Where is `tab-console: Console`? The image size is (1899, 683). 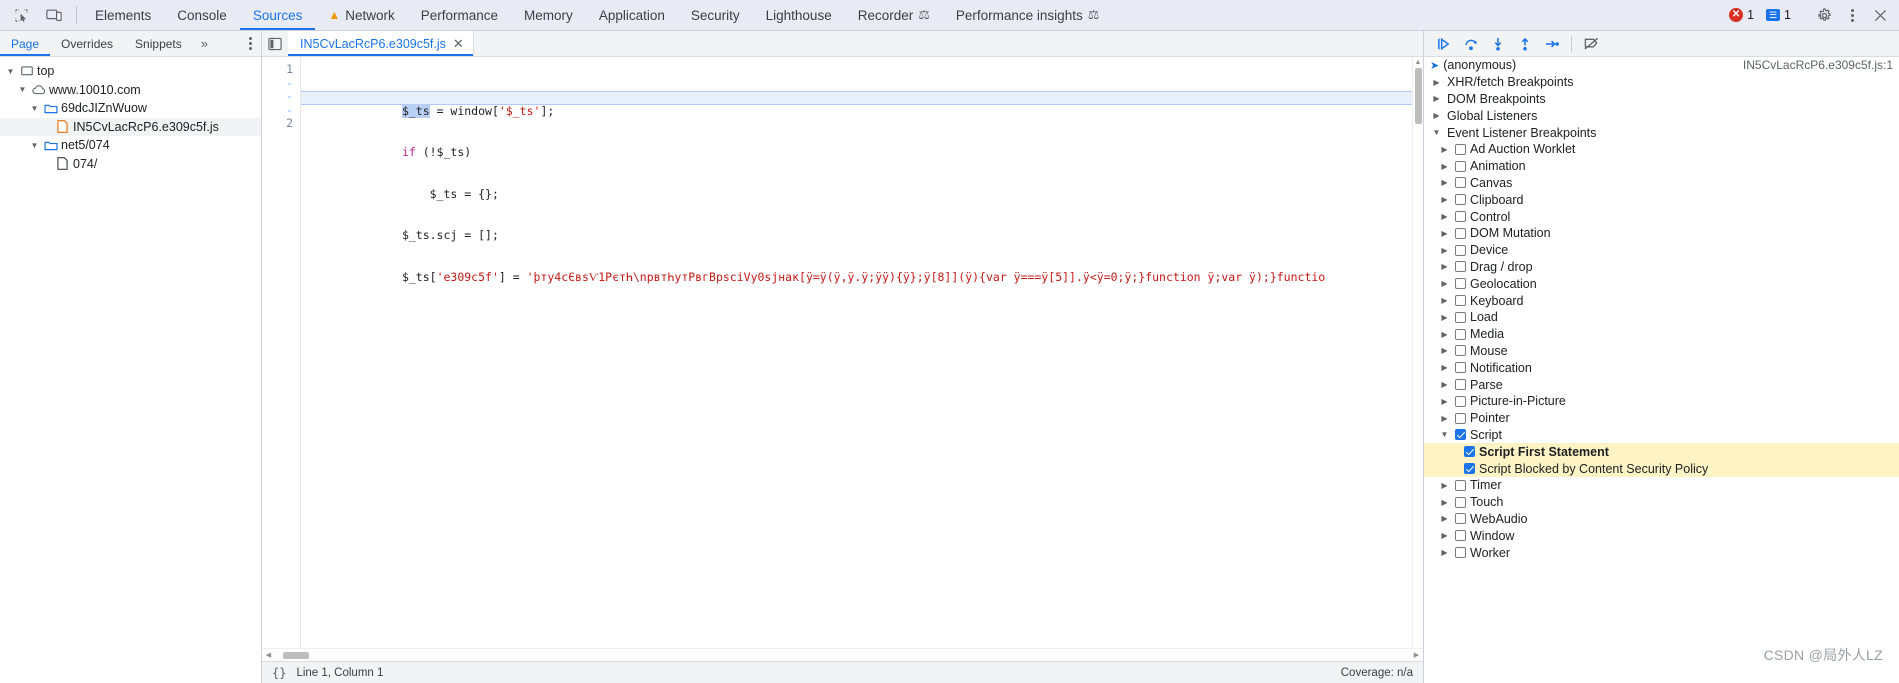 tab-console: Console is located at coordinates (202, 15).